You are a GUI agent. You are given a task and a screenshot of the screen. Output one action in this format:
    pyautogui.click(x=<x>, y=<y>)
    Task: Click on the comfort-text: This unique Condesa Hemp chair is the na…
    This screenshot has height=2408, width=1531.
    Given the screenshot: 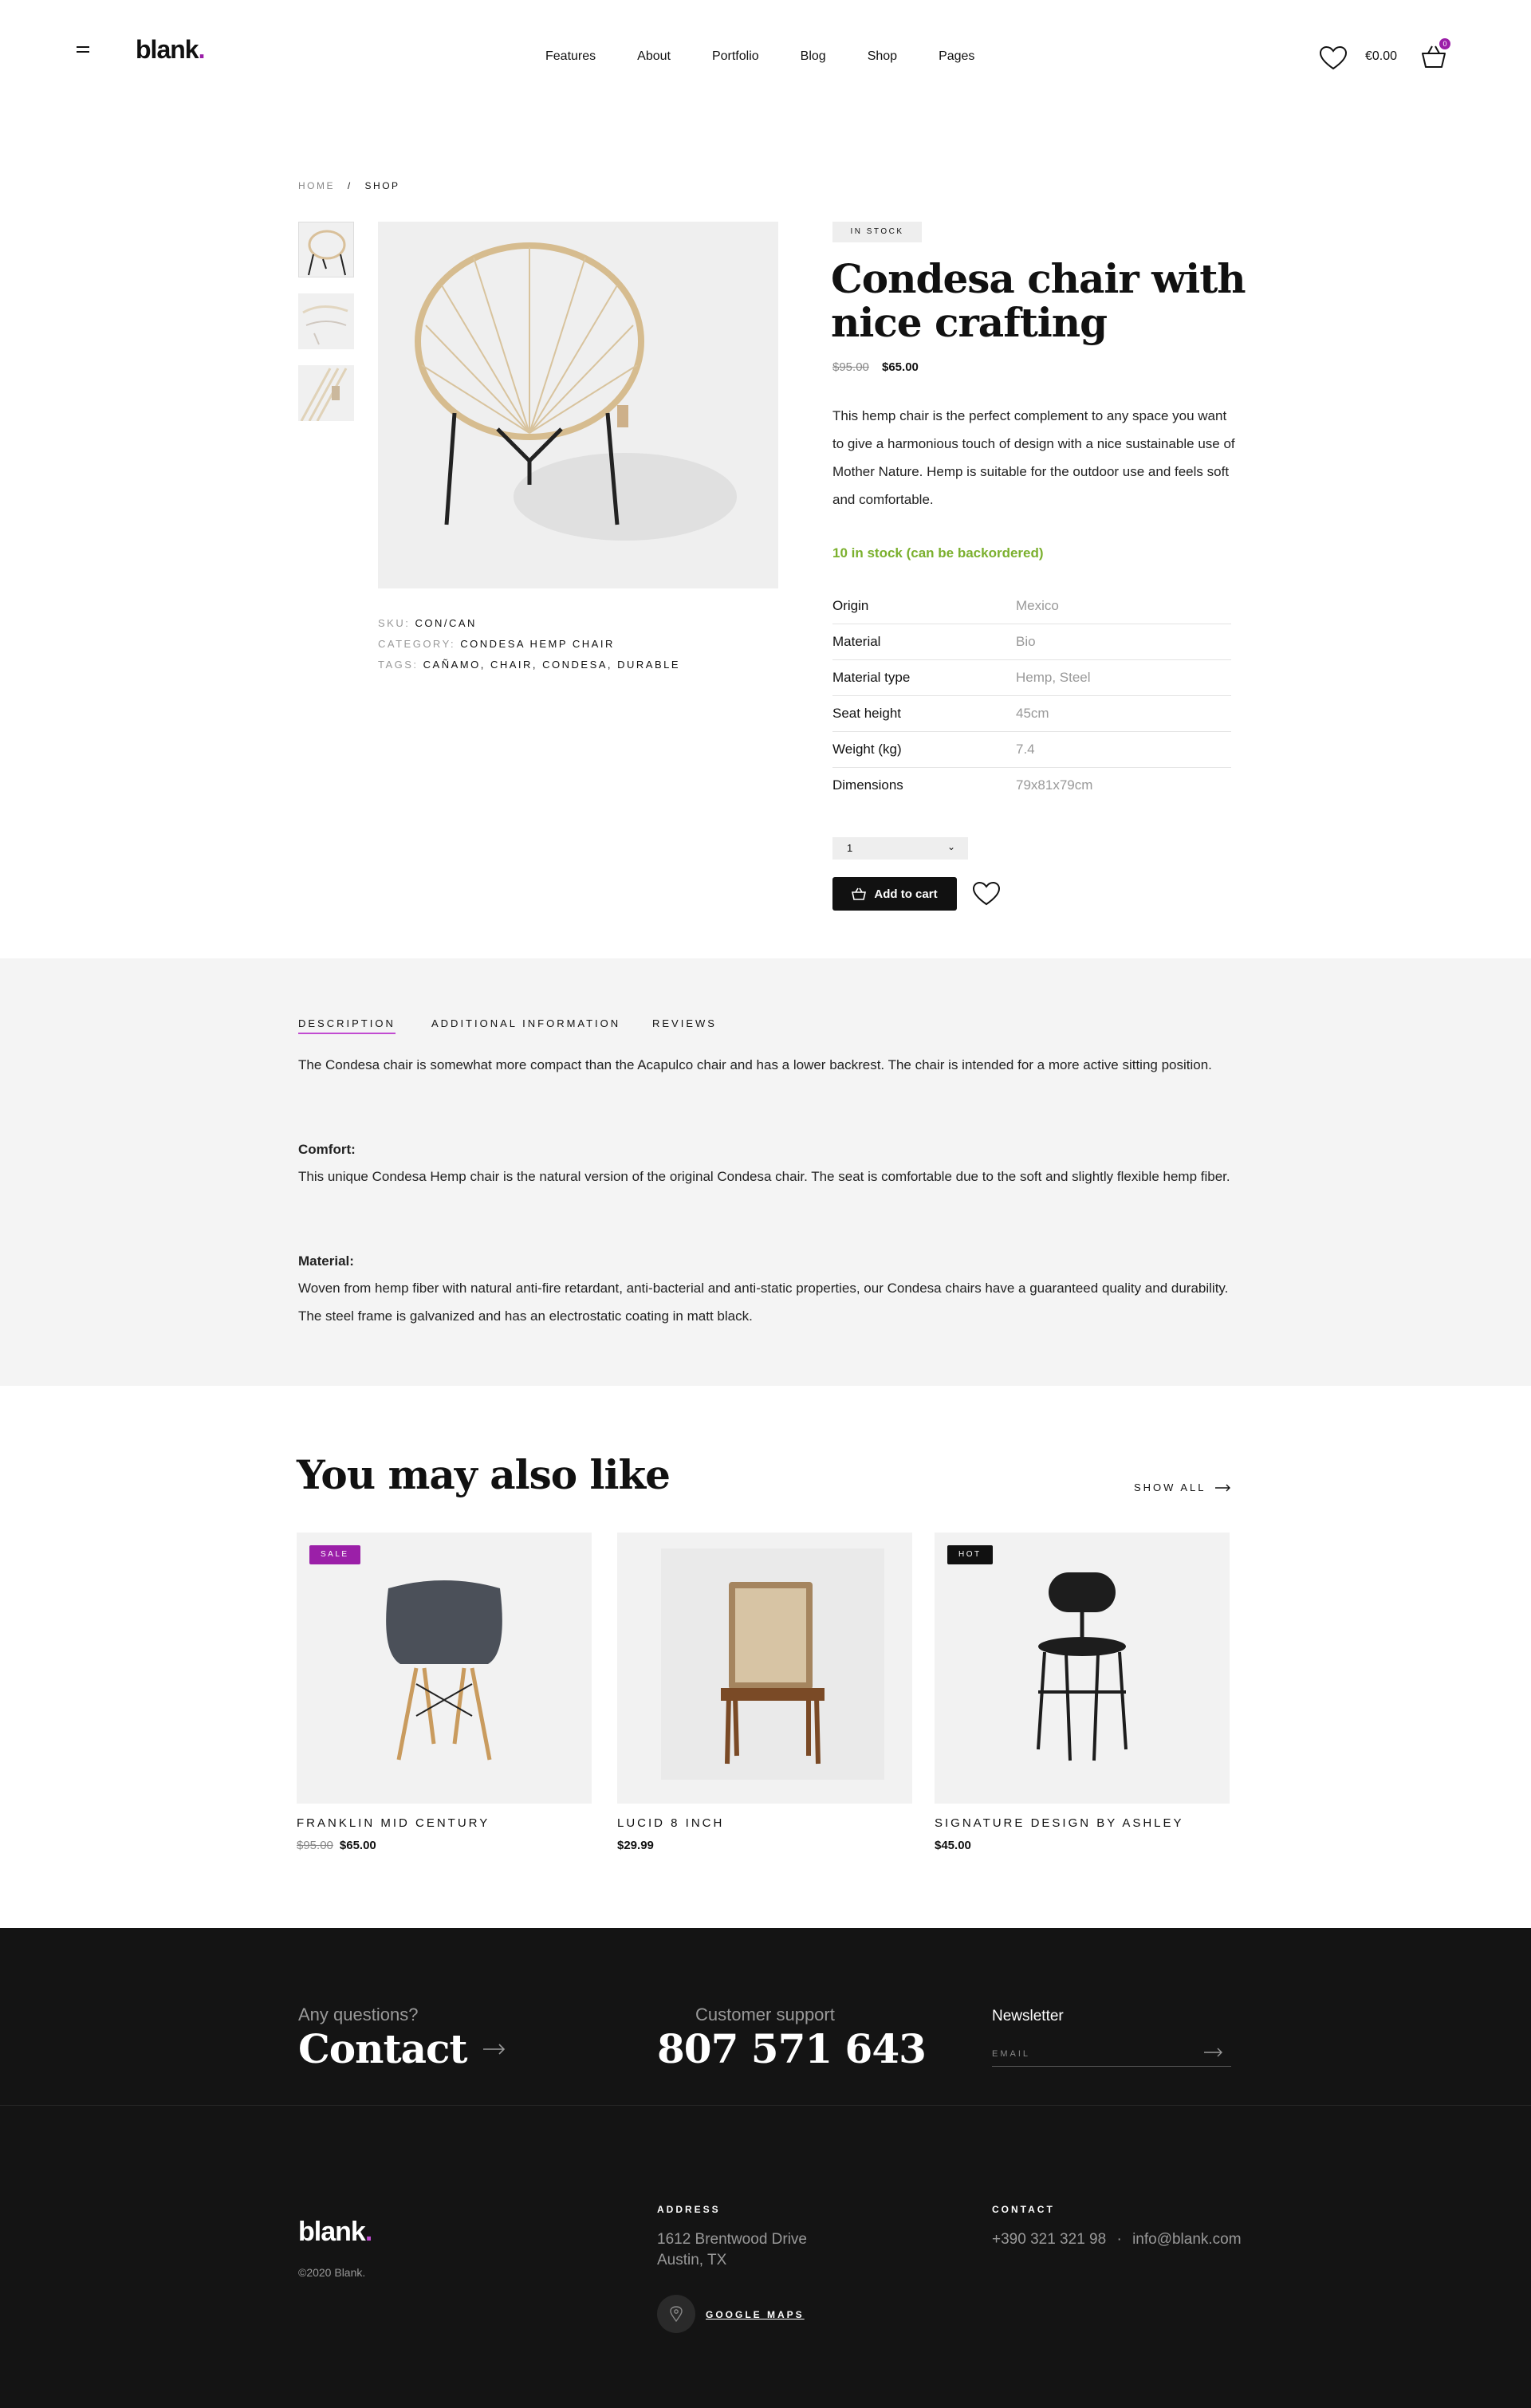 What is the action you would take?
    pyautogui.click(x=764, y=1176)
    